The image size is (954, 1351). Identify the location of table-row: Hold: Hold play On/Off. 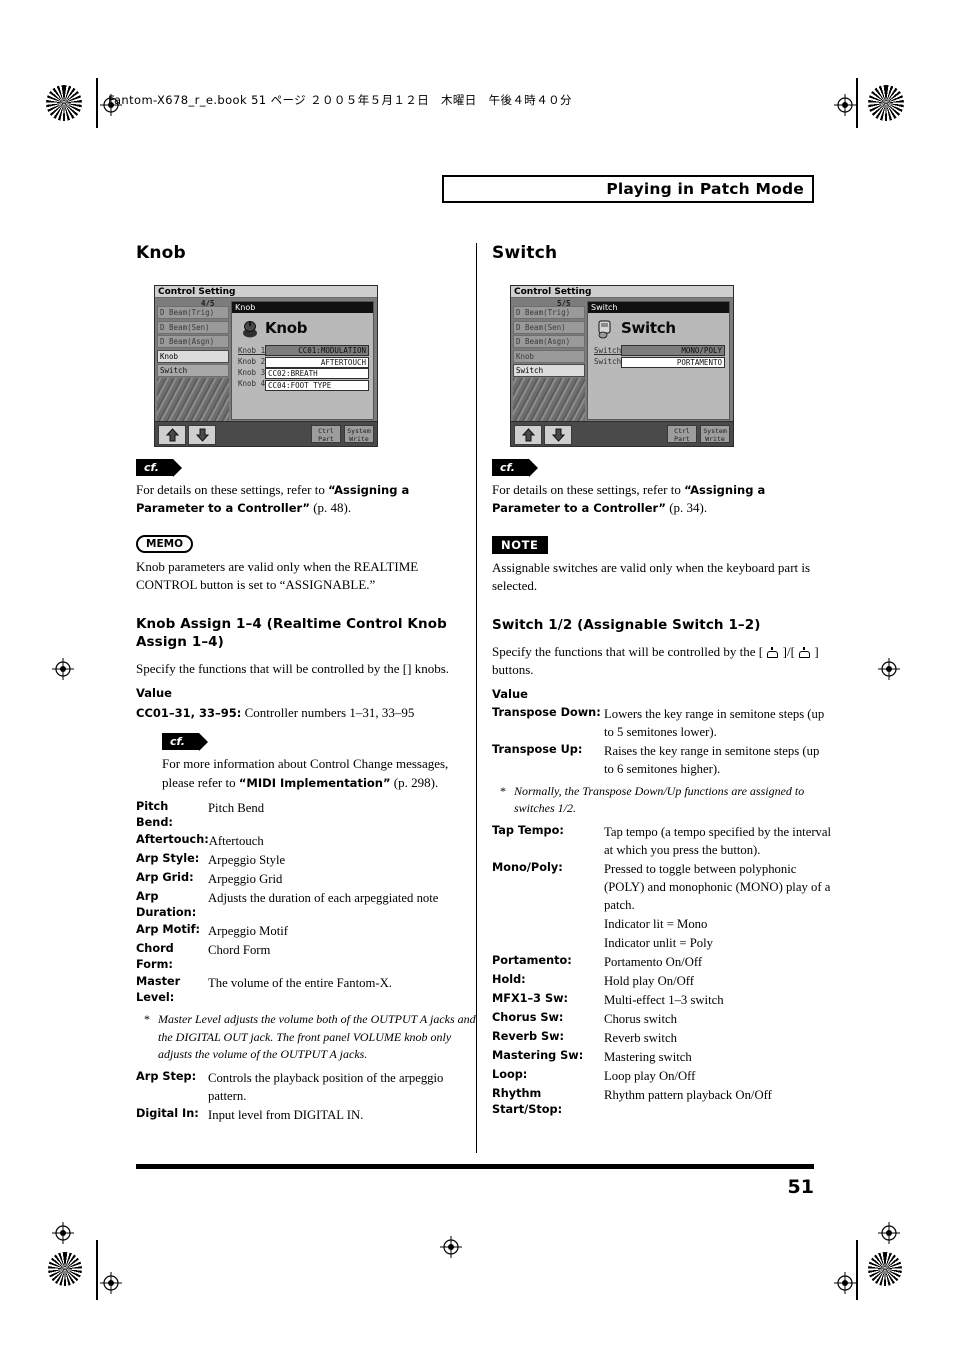
(662, 981).